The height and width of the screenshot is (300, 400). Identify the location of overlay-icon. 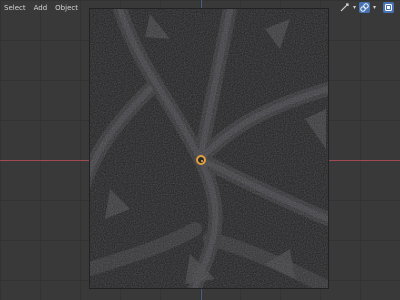
(364, 7).